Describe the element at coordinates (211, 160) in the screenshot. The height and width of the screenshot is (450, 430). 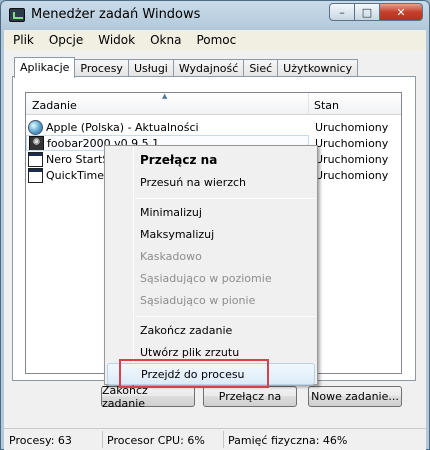
I see `menu-item-switch-to: Przełącz na` at that location.